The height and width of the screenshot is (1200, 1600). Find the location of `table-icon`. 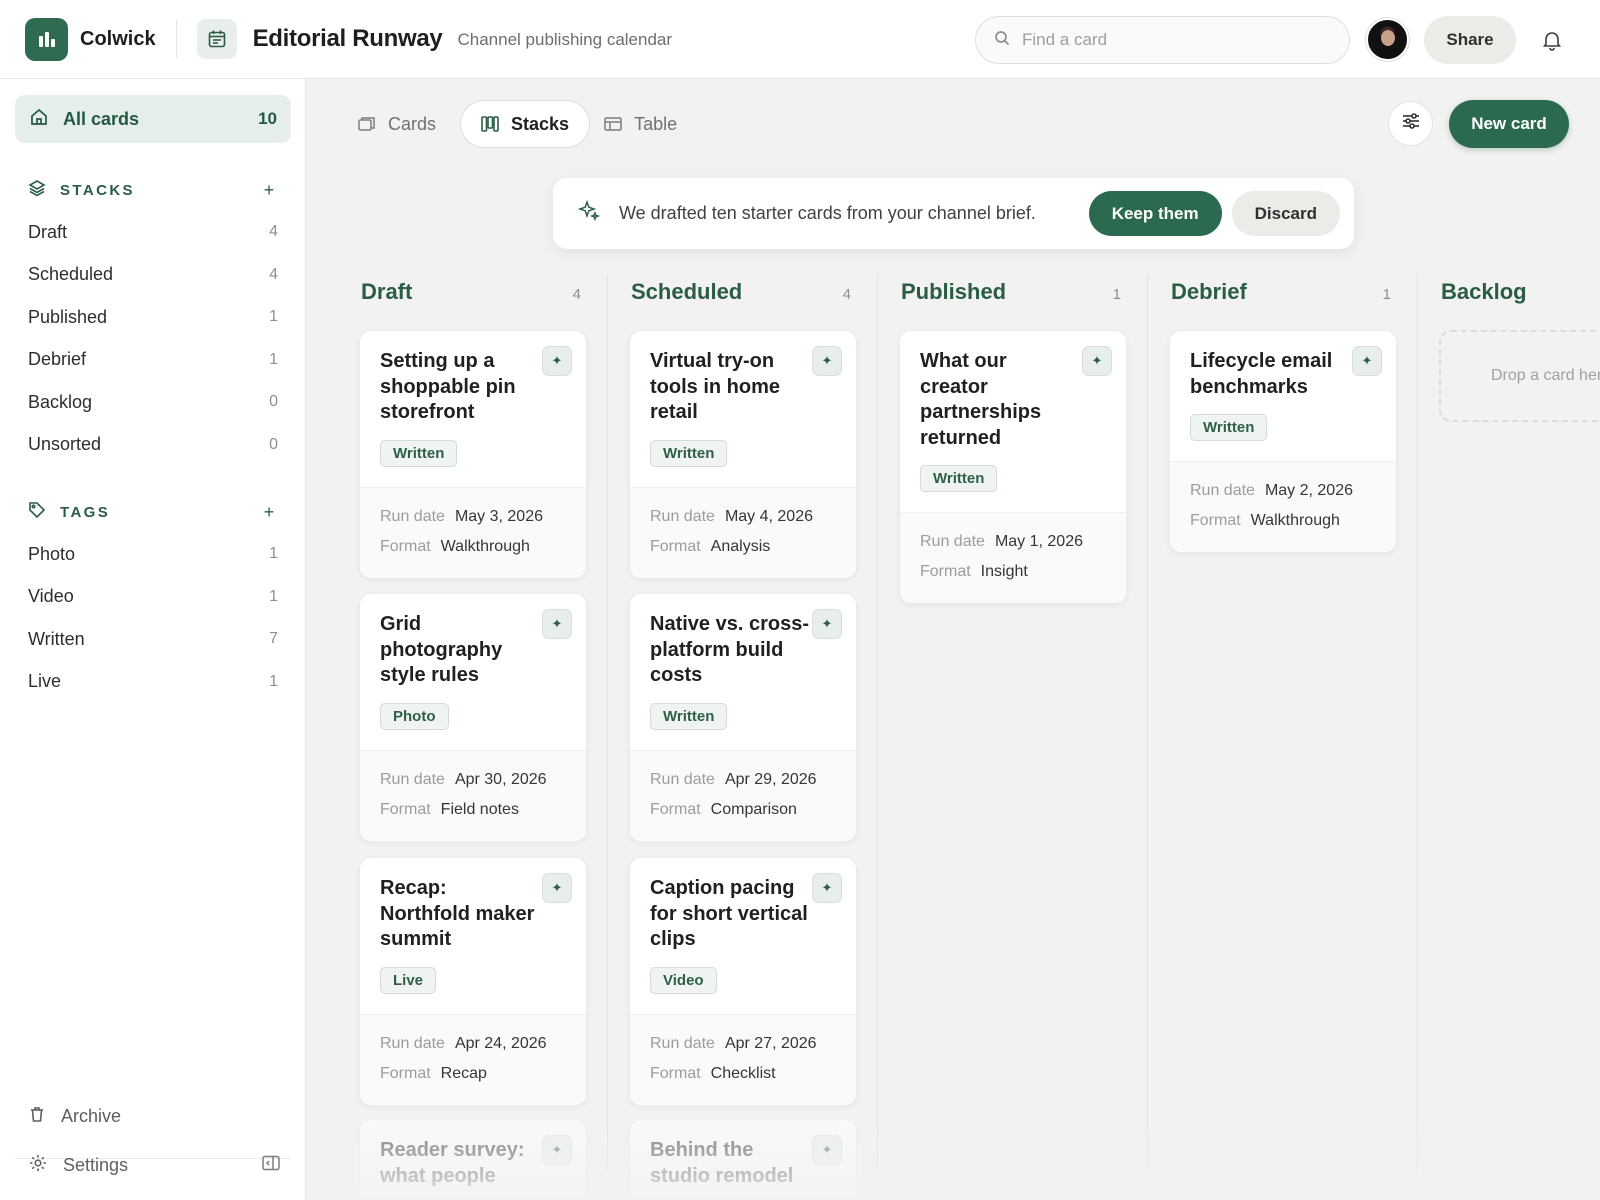

table-icon is located at coordinates (613, 124).